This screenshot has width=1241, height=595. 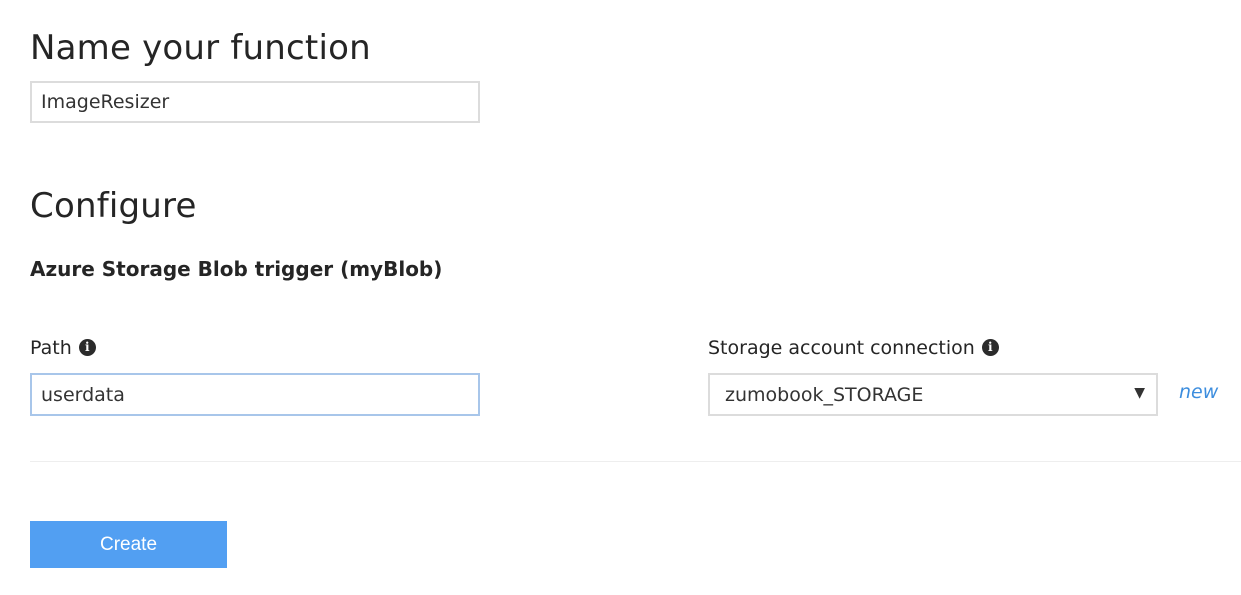 I want to click on create-button: Create, so click(x=128, y=544).